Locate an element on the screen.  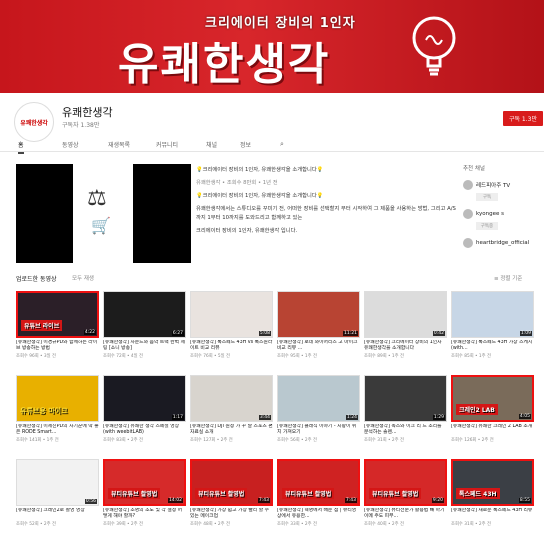
tab-community: 커뮤니티 is located at coordinates (167, 144).